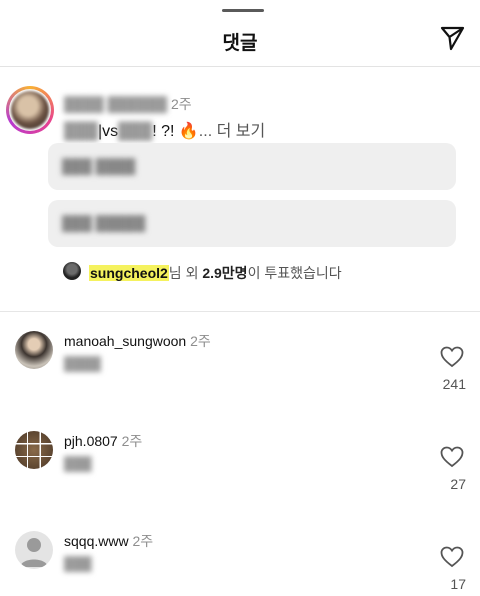  What do you see at coordinates (240, 554) in the screenshot?
I see `comment-item: sqqq.www 2주 ███ 17` at bounding box center [240, 554].